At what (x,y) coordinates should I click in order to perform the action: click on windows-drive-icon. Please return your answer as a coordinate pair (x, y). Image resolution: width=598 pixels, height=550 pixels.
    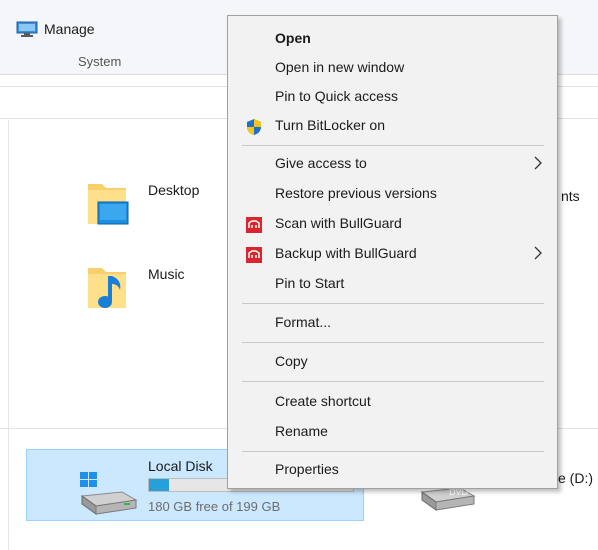
    Looking at the image, I should click on (109, 493).